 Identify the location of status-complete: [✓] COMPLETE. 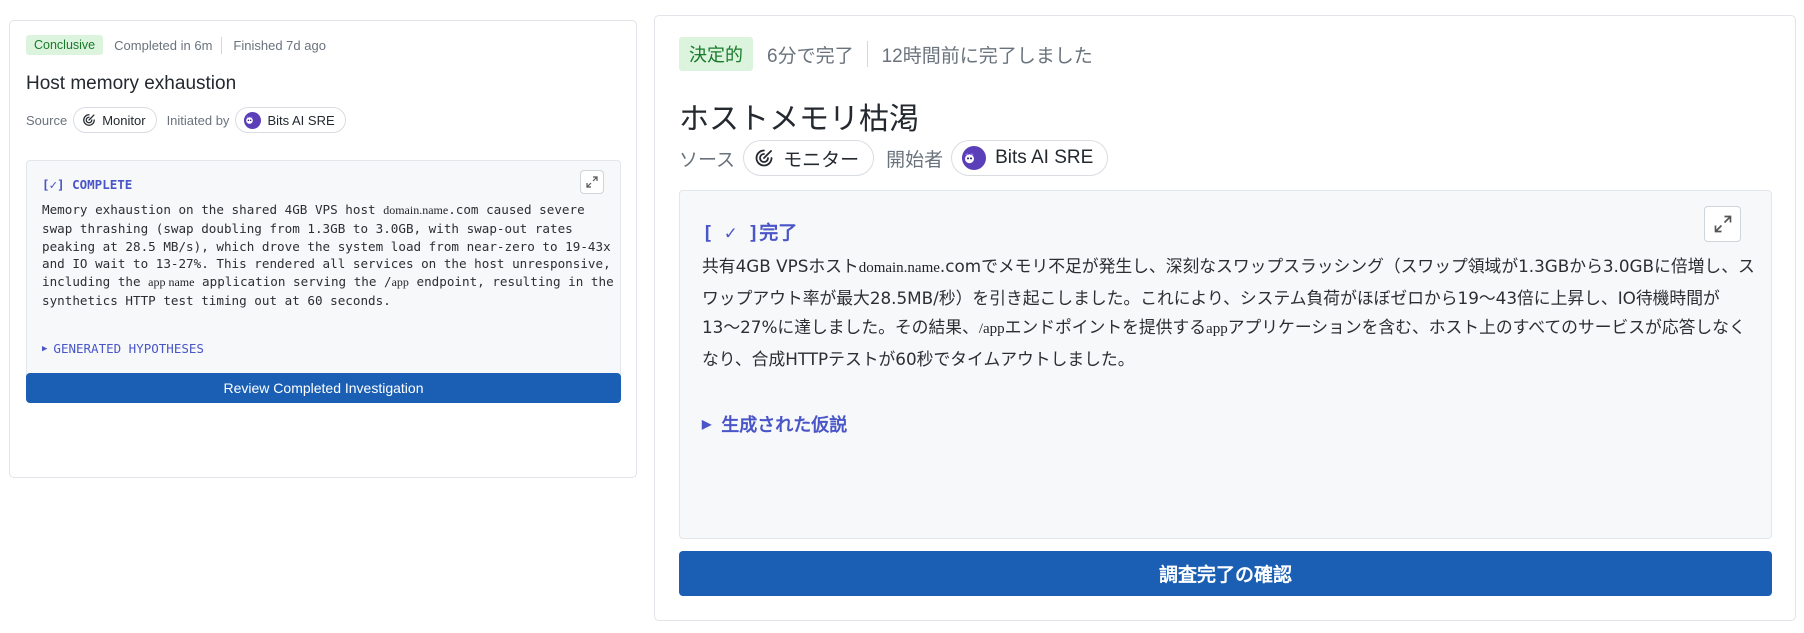
(87, 184).